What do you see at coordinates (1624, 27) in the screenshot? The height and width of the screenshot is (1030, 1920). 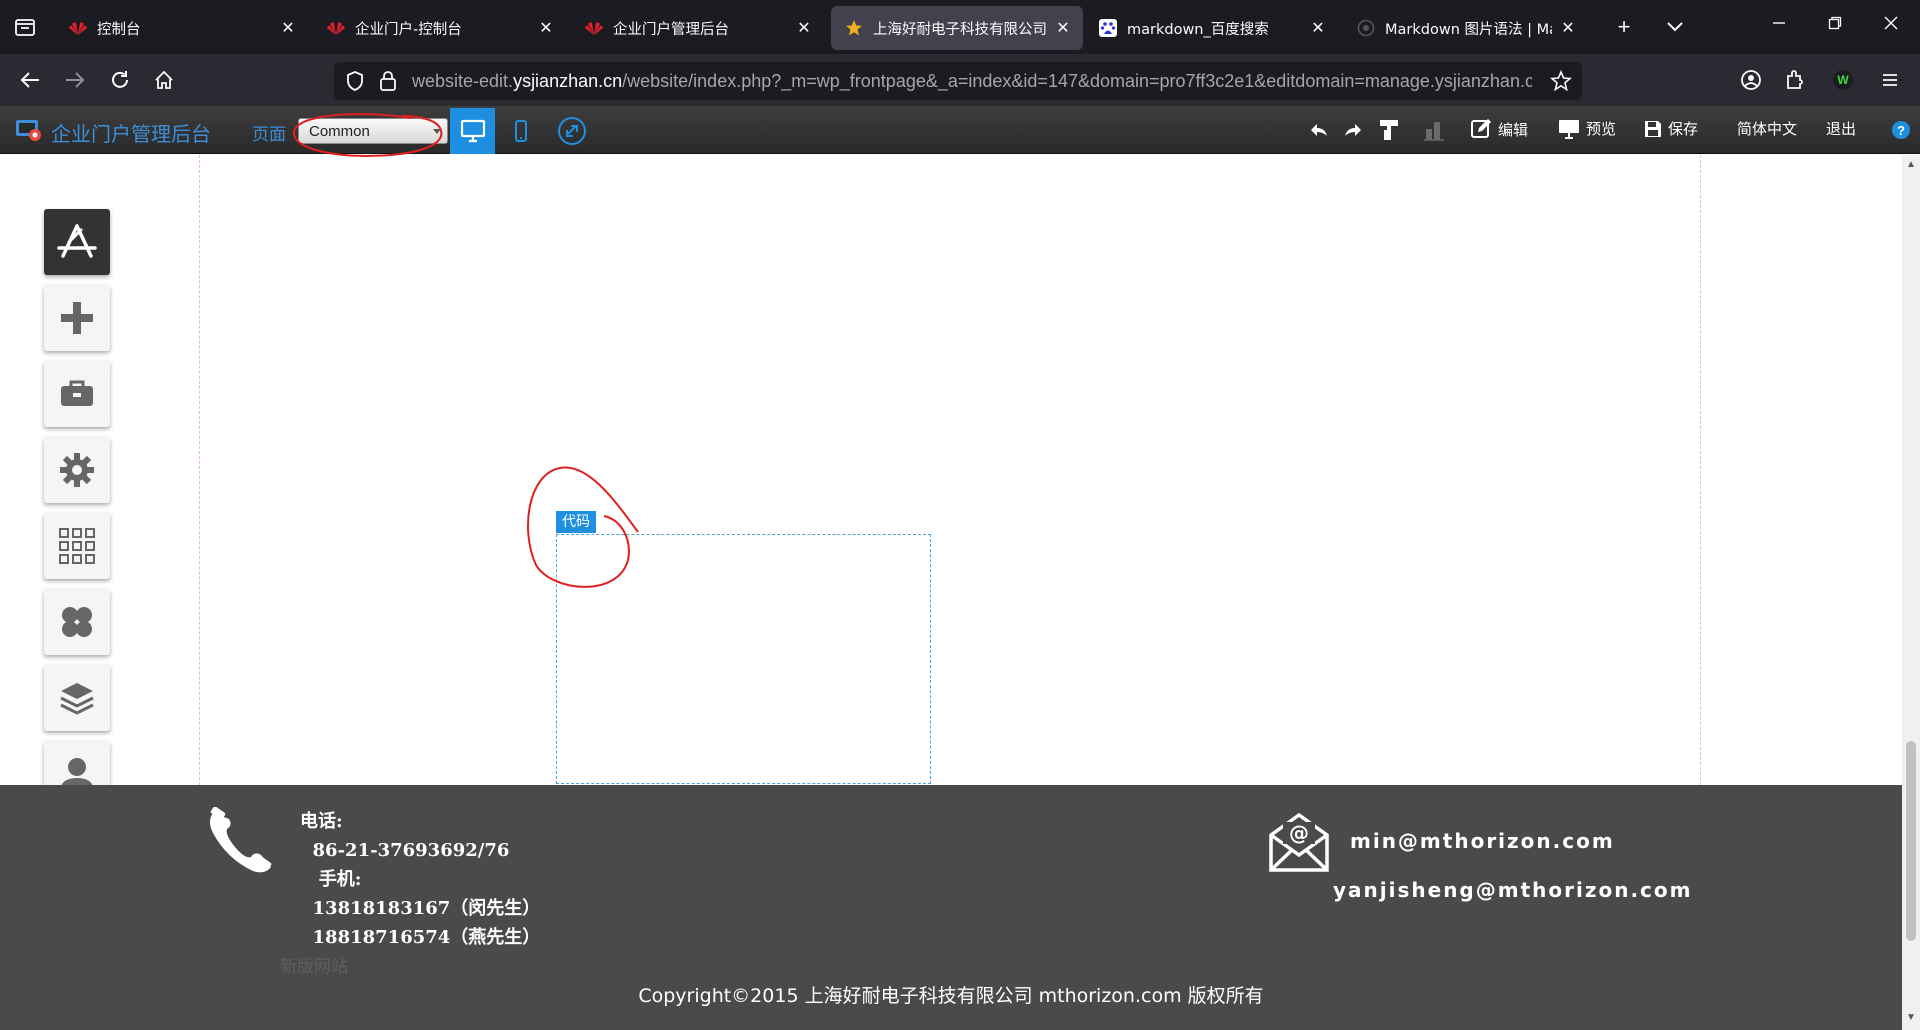 I see `new-tab-icon: +` at bounding box center [1624, 27].